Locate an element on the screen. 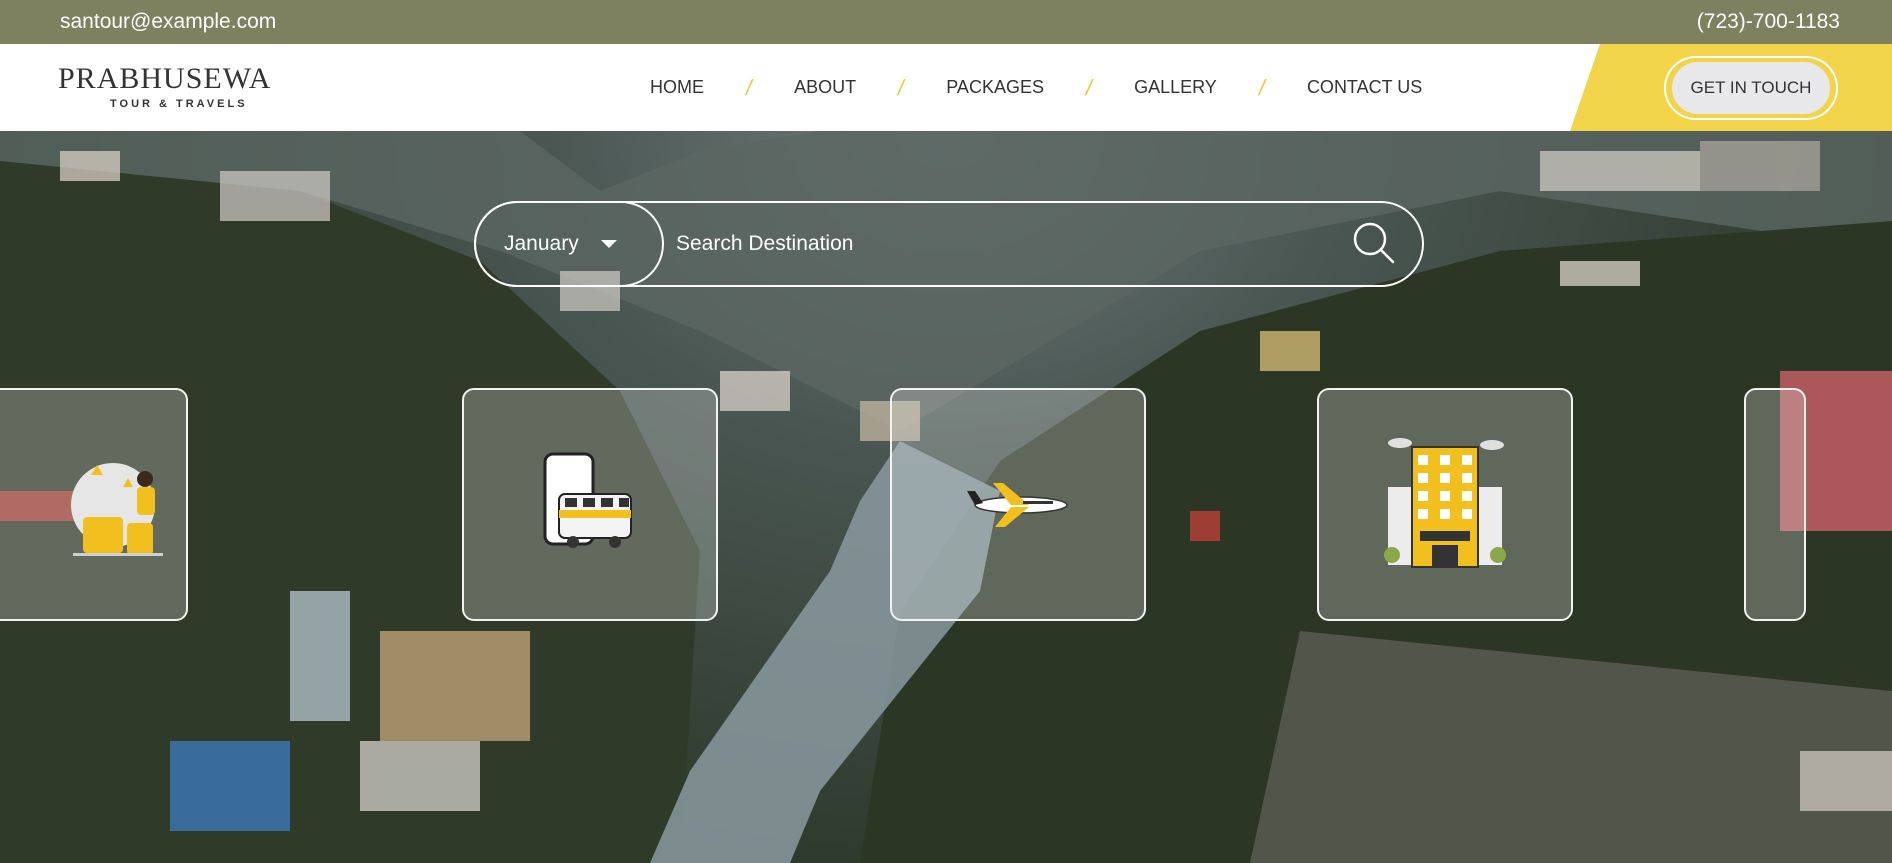 Image resolution: width=1892 pixels, height=863 pixels. nav-about: ABOUT is located at coordinates (825, 87).